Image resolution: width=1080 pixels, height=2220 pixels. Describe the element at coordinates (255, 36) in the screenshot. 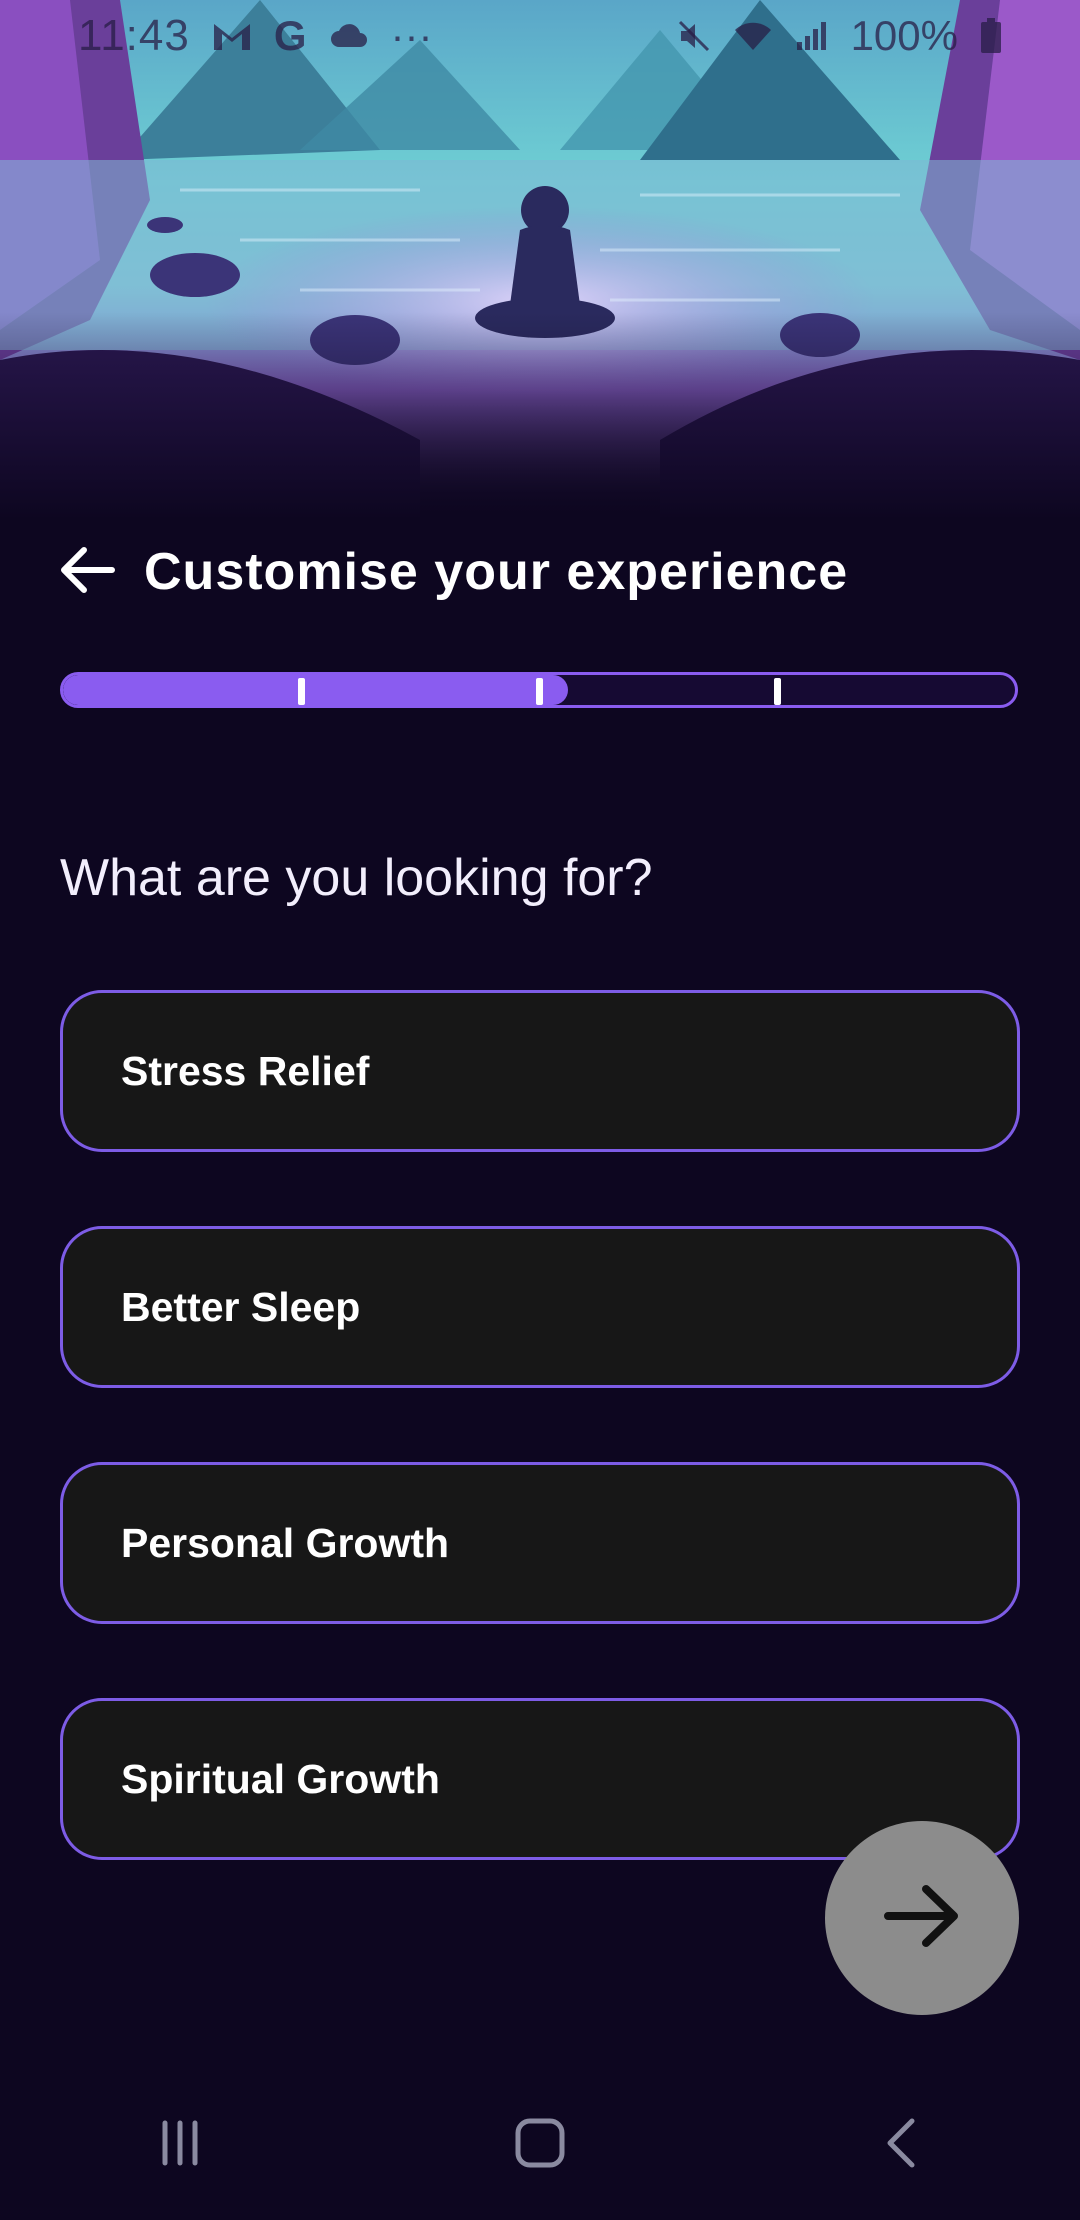

I see `status-left: 11:43 G ···` at that location.